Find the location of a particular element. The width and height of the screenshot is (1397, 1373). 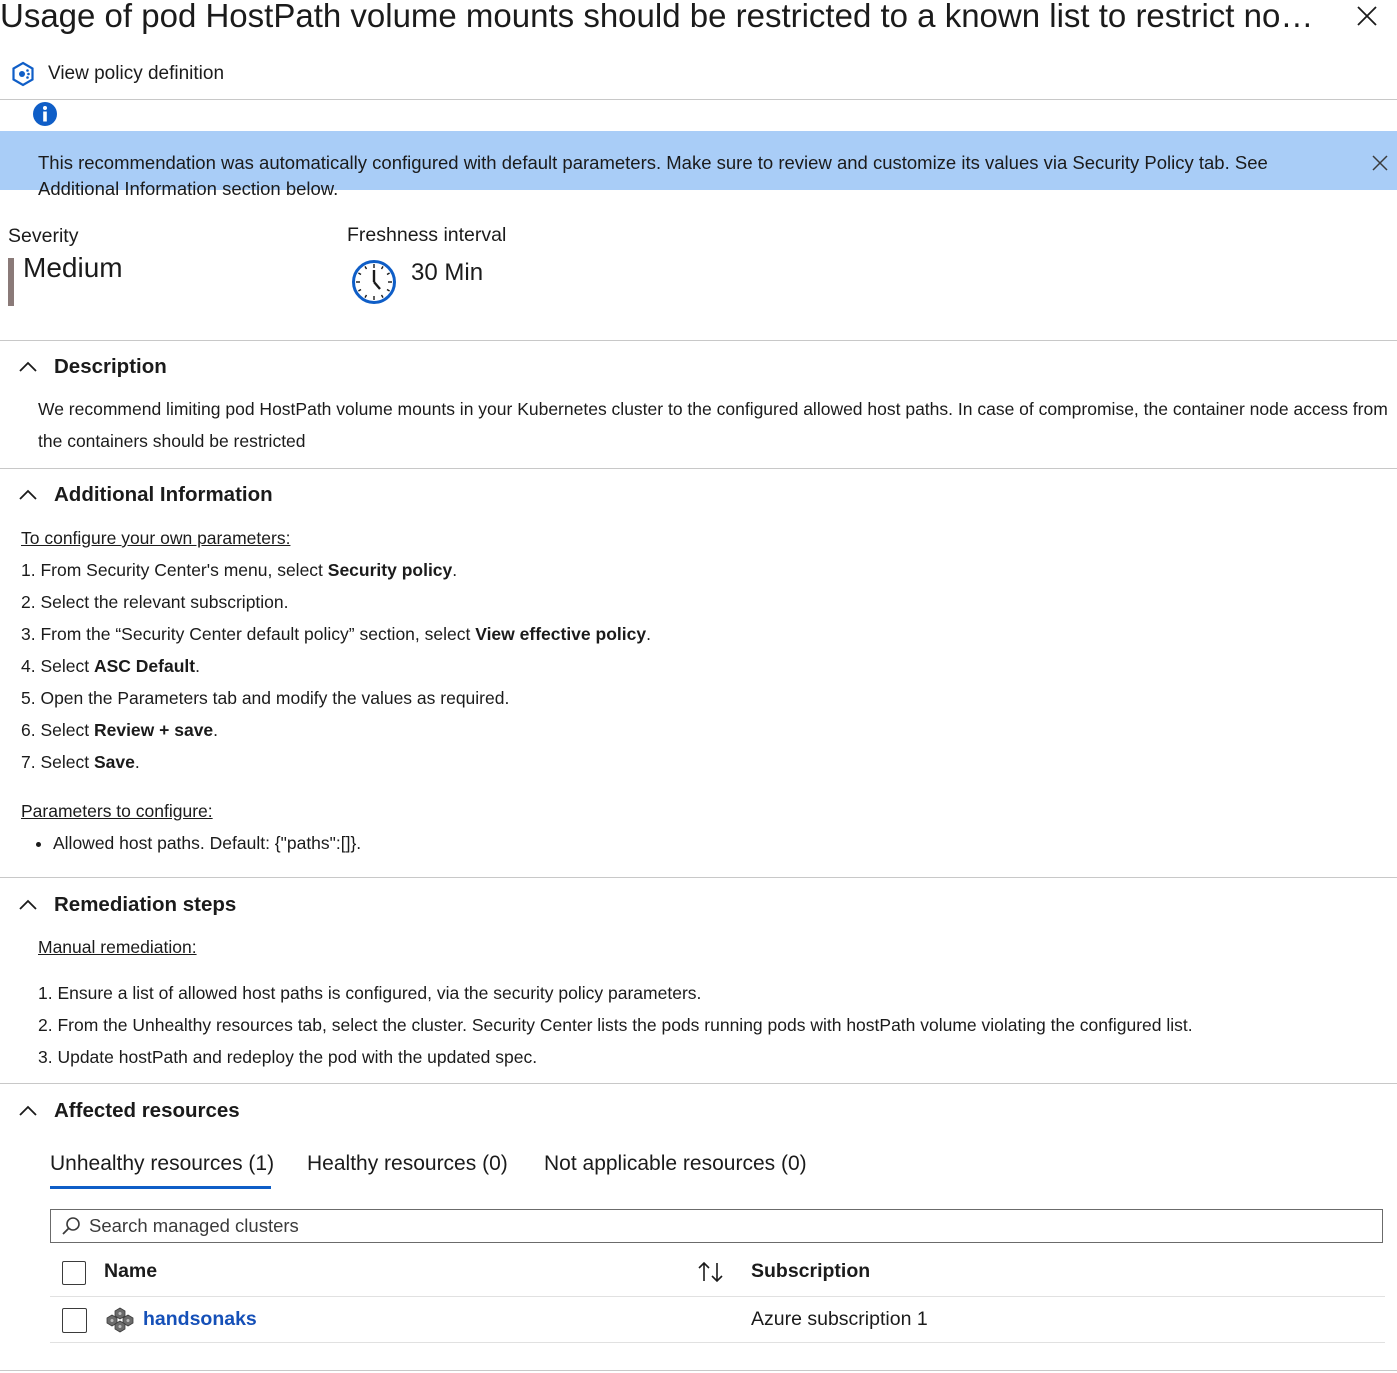

column-header-subscription: Subscription is located at coordinates (810, 1271).